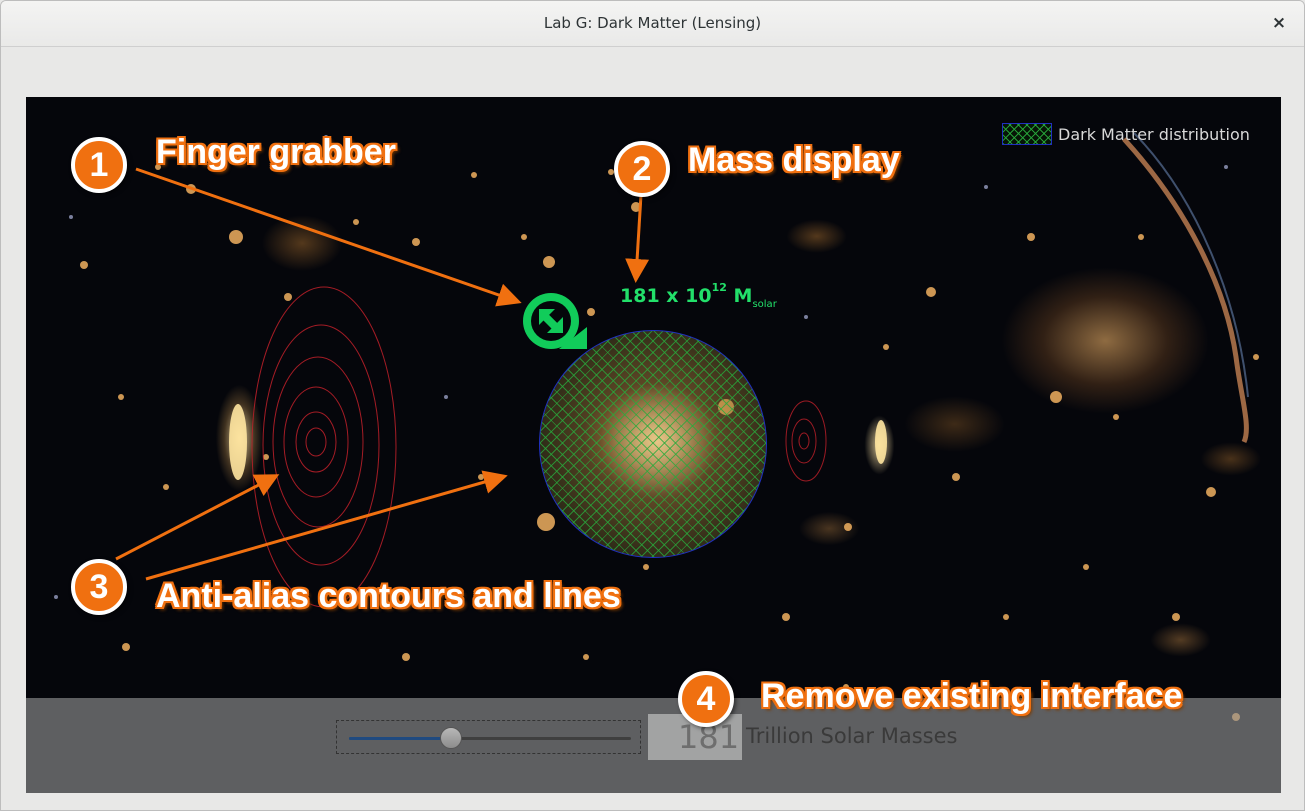 Image resolution: width=1305 pixels, height=811 pixels. What do you see at coordinates (388, 596) in the screenshot?
I see `callout-3-label: Anti-alias contours and lines` at bounding box center [388, 596].